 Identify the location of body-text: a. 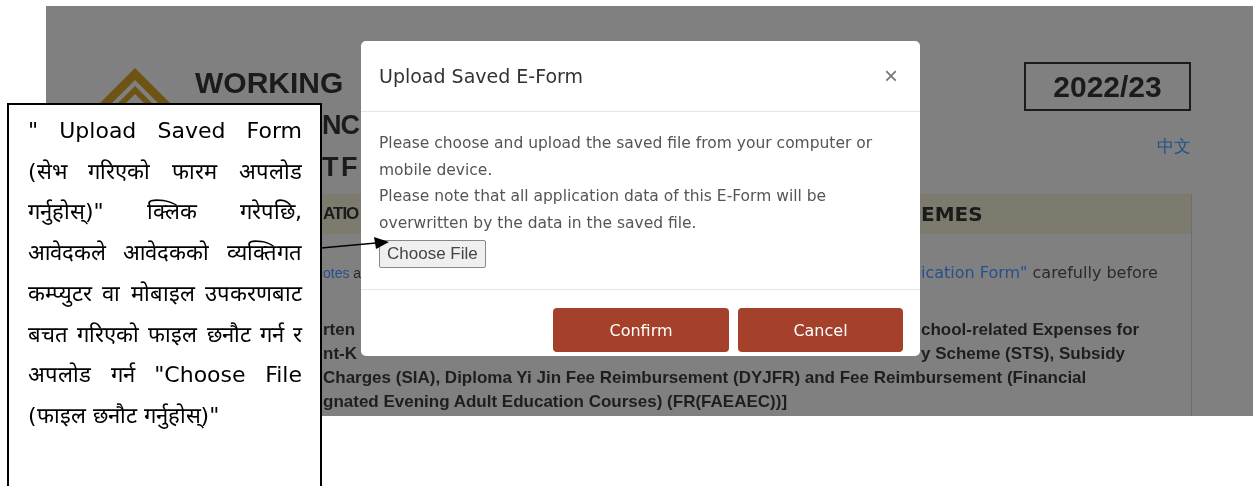
(357, 273).